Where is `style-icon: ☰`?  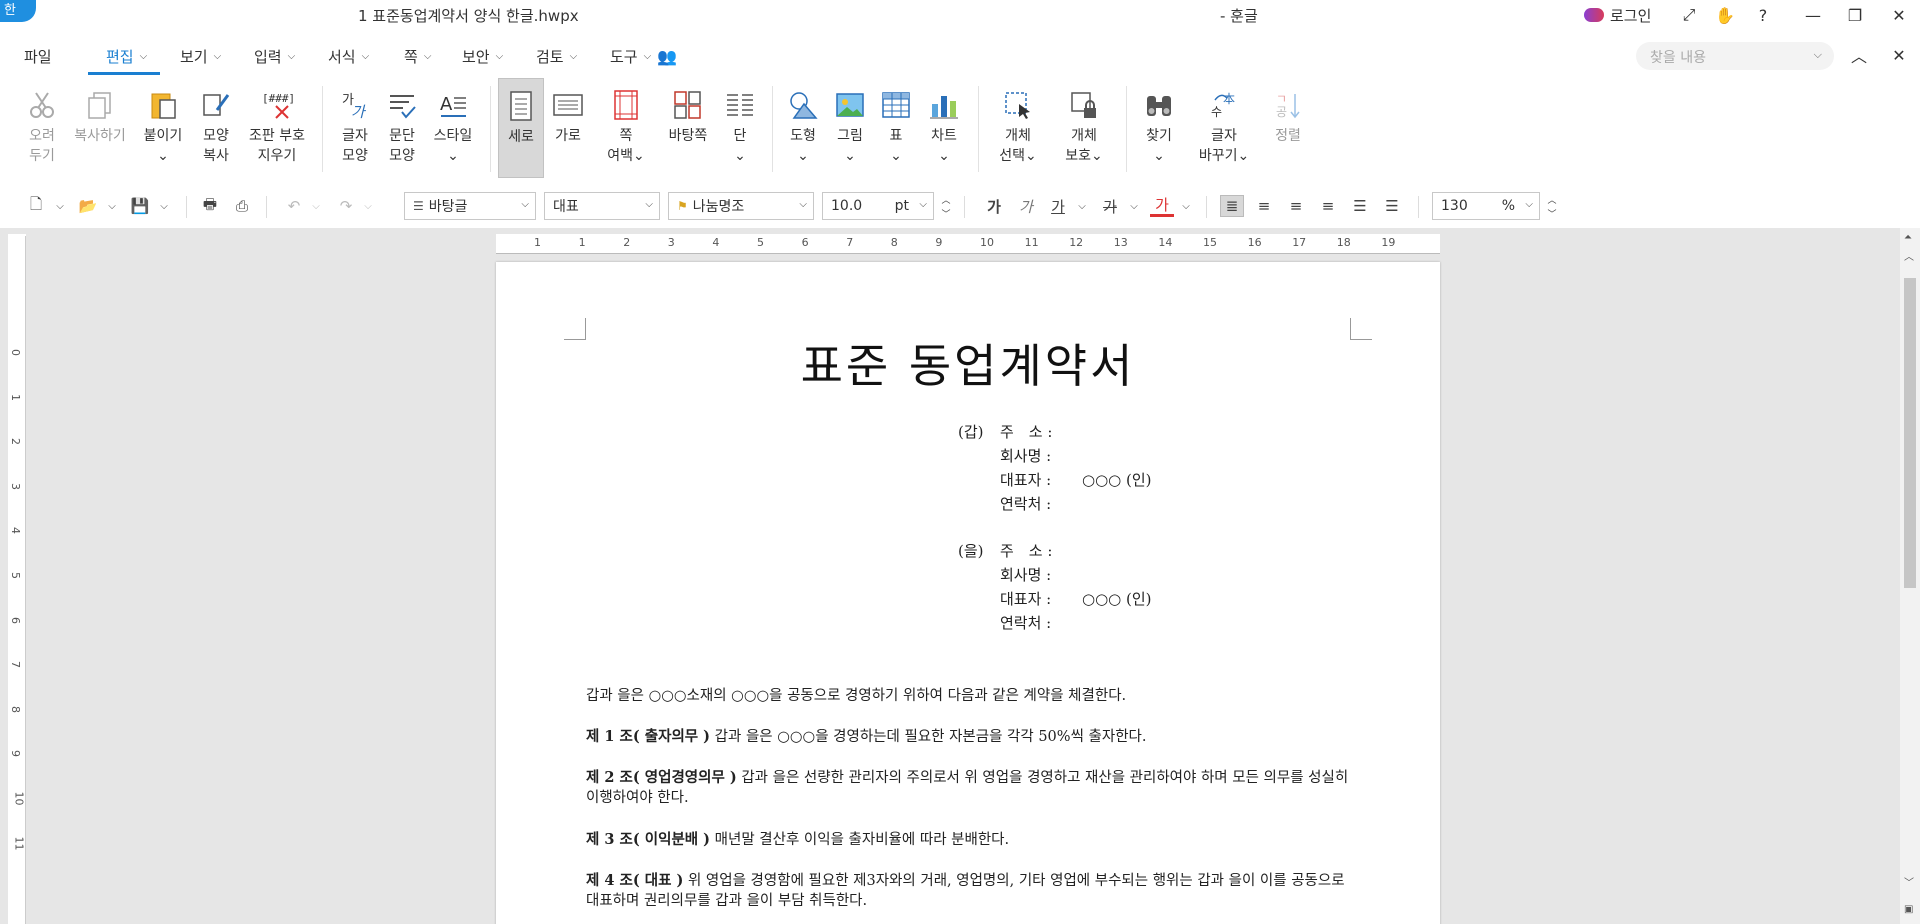 style-icon: ☰ is located at coordinates (418, 206).